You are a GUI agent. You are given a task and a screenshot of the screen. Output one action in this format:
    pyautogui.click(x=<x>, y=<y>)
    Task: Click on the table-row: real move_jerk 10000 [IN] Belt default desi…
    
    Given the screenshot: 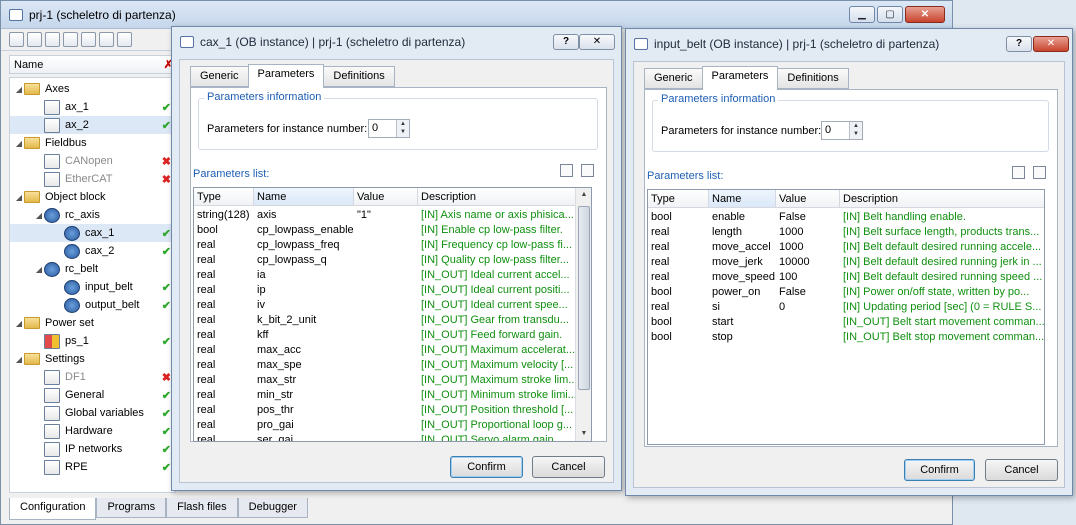 What is the action you would take?
    pyautogui.click(x=846, y=262)
    